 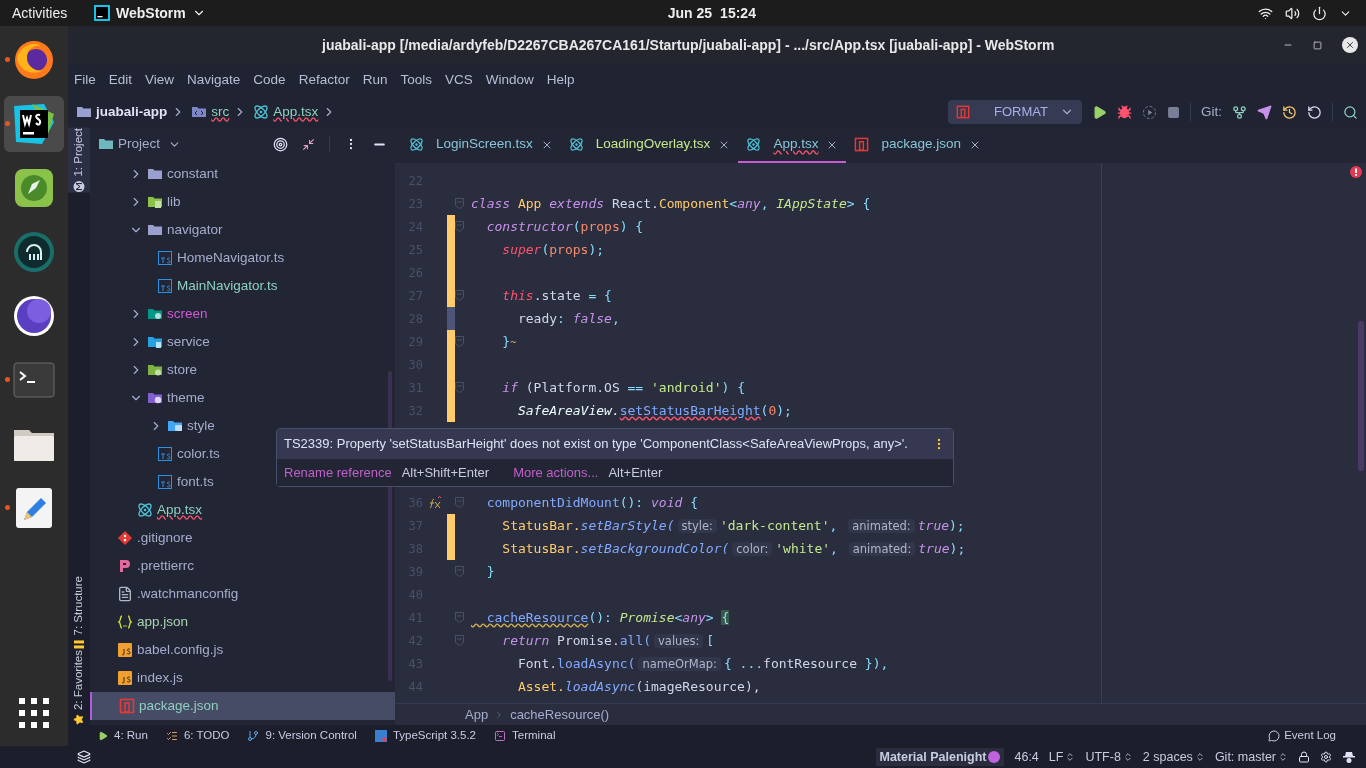 What do you see at coordinates (1356, 172) in the screenshot?
I see `error-indicator-icon` at bounding box center [1356, 172].